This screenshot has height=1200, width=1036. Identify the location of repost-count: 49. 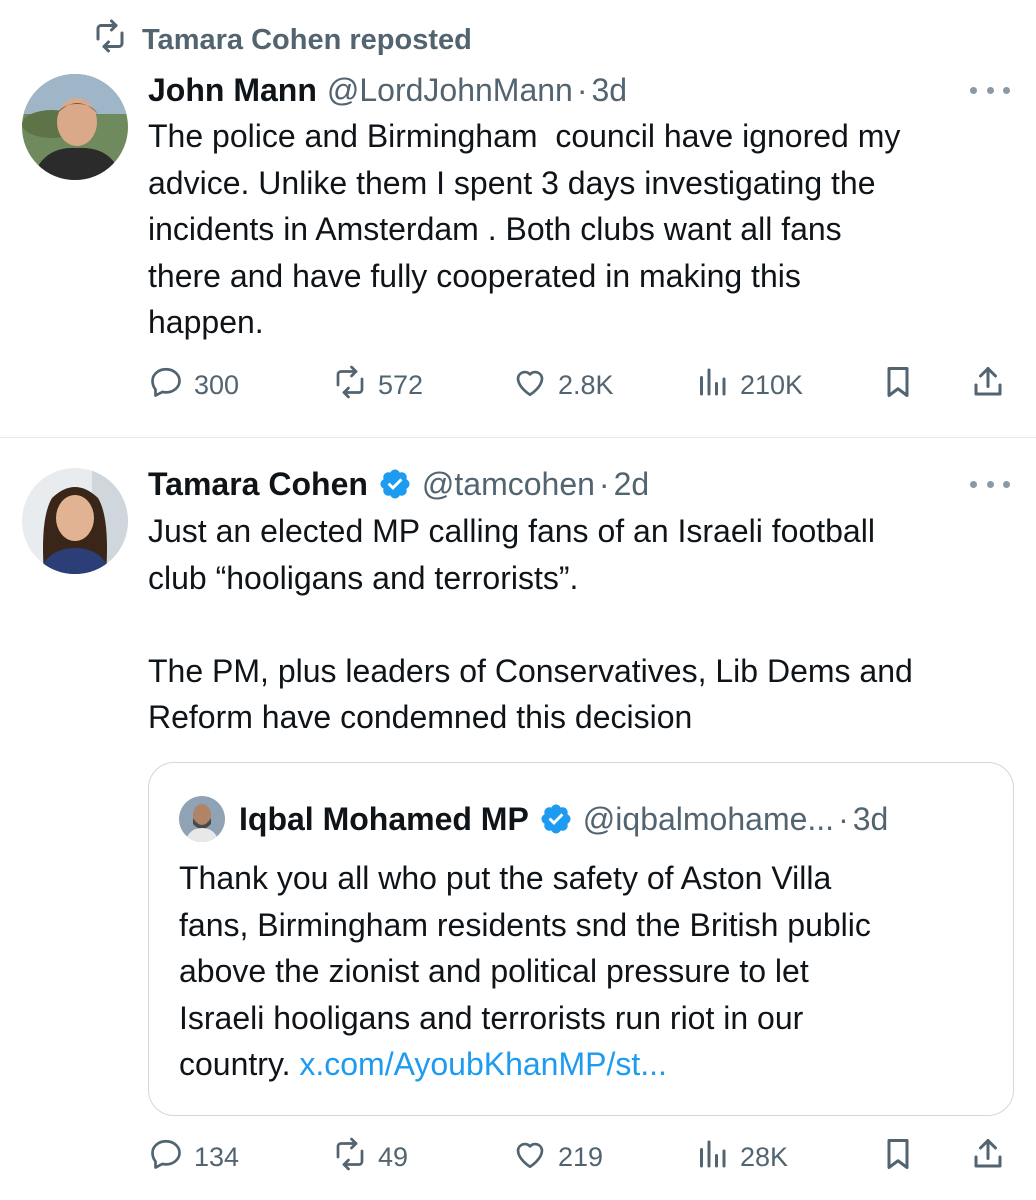
(393, 1156).